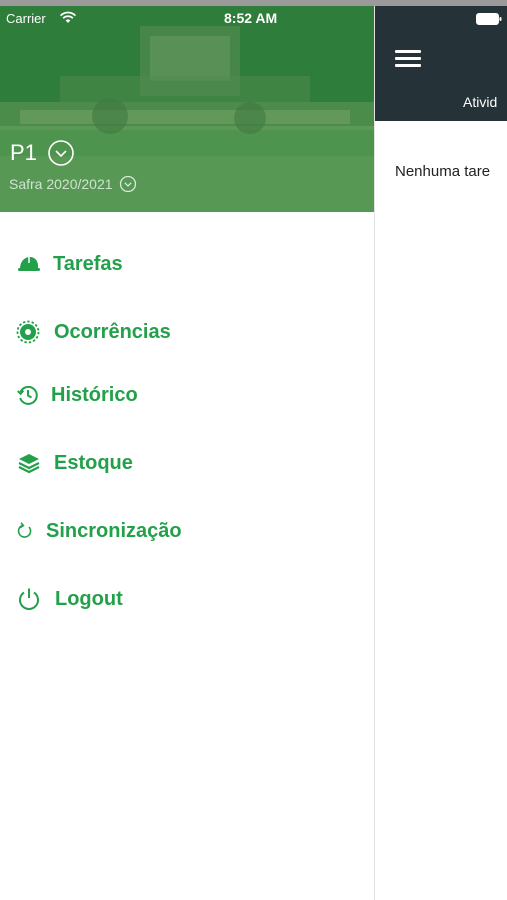 This screenshot has width=507, height=900. I want to click on menu-item-estoque: Estoque, so click(187, 463).